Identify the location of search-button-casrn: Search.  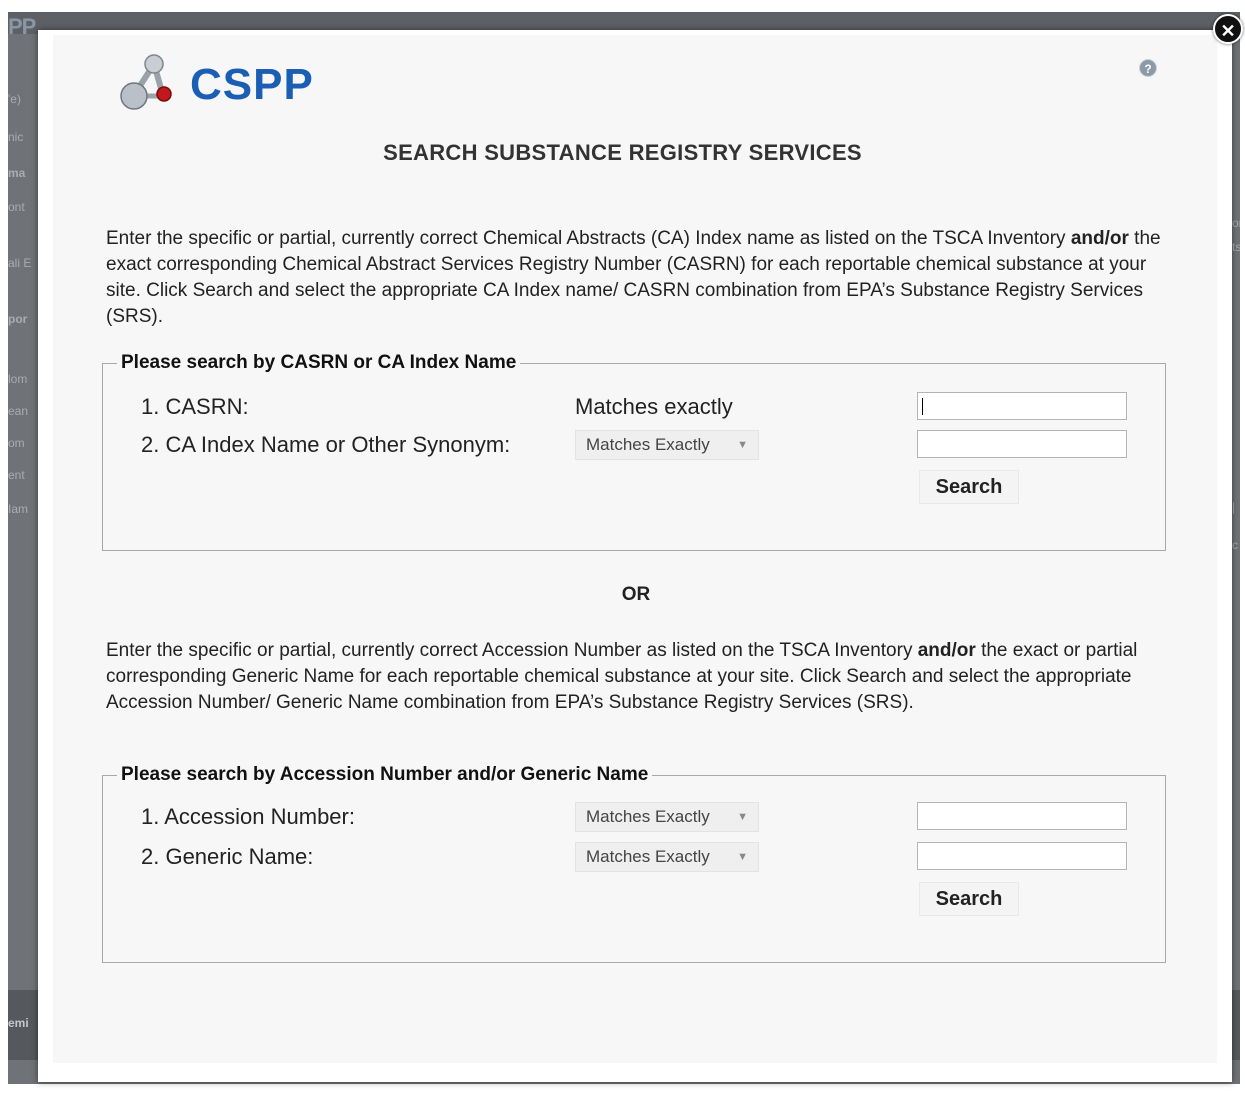
(969, 487).